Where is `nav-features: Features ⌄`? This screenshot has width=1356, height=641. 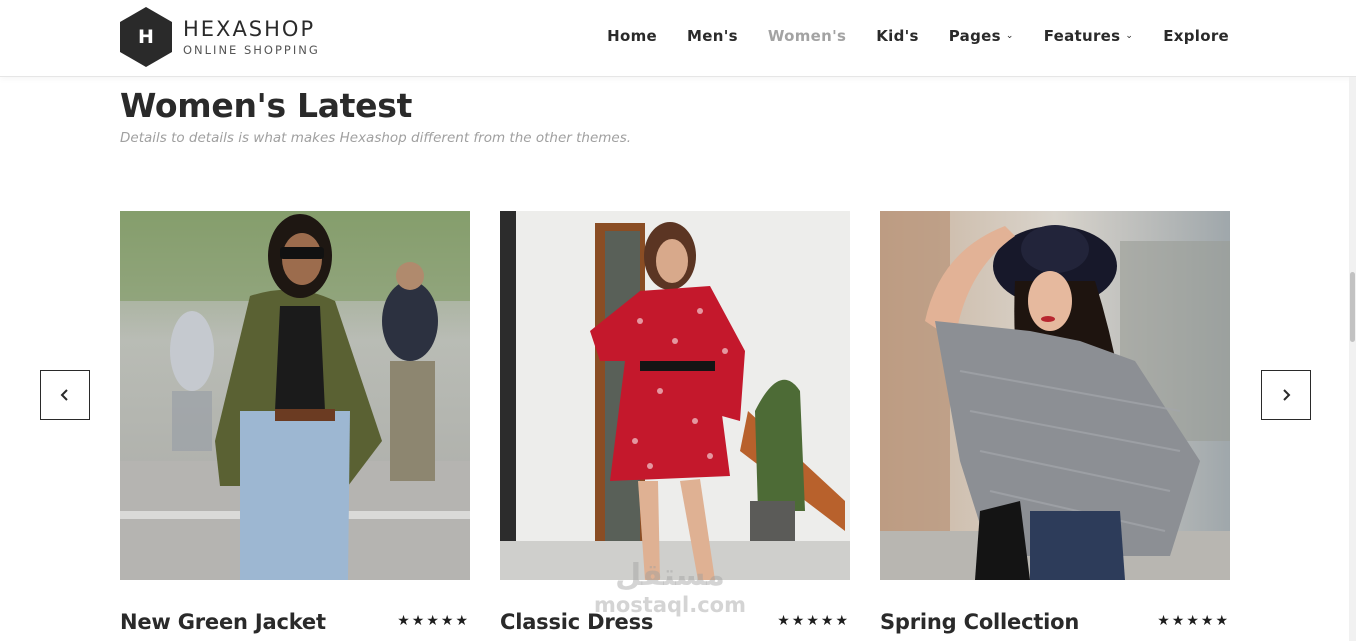 nav-features: Features ⌄ is located at coordinates (1089, 36).